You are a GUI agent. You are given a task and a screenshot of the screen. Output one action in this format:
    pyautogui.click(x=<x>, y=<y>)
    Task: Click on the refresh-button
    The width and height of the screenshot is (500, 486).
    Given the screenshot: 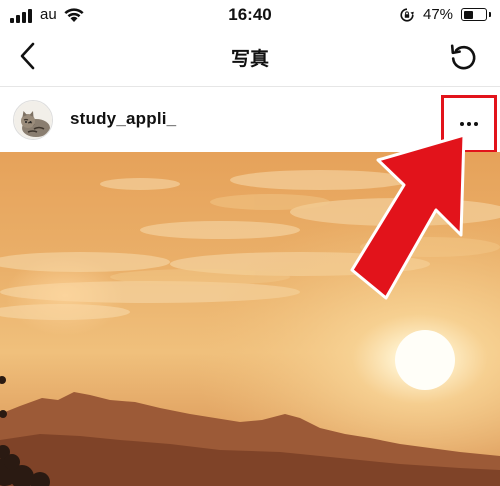 What is the action you would take?
    pyautogui.click(x=463, y=56)
    